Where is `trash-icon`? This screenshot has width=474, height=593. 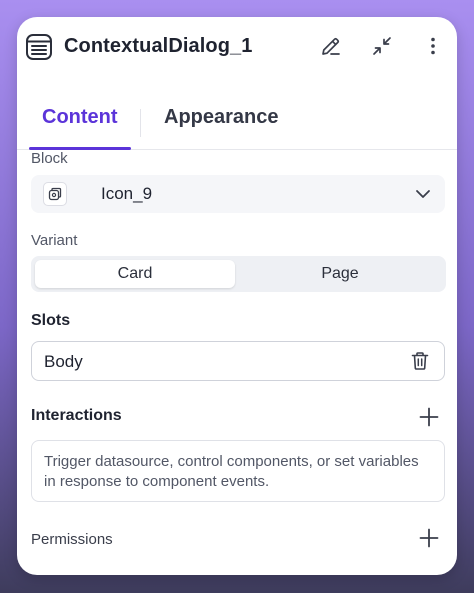 trash-icon is located at coordinates (420, 361).